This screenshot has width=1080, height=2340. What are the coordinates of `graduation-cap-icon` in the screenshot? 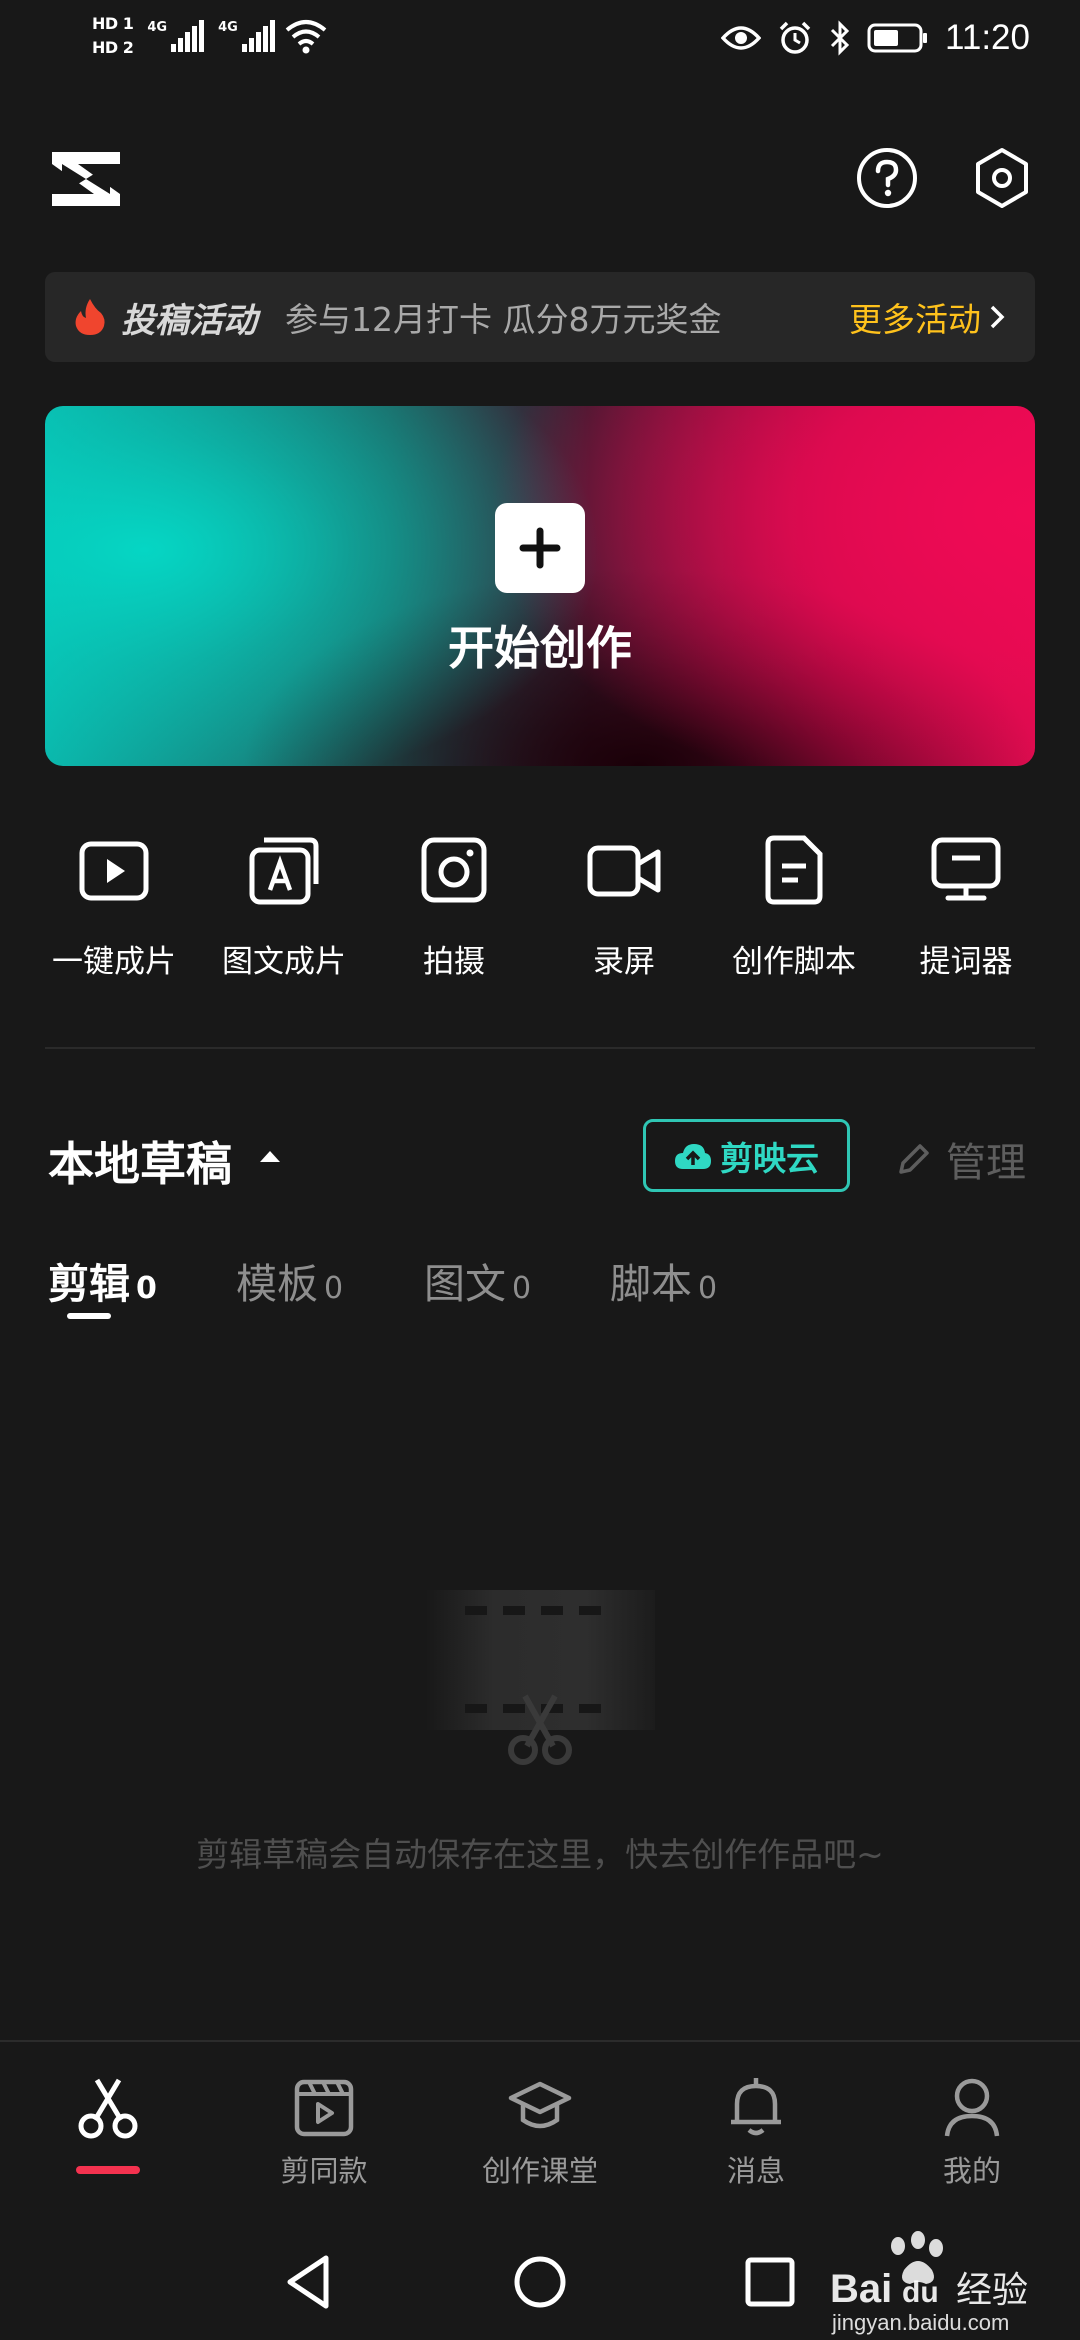 It's located at (540, 2105).